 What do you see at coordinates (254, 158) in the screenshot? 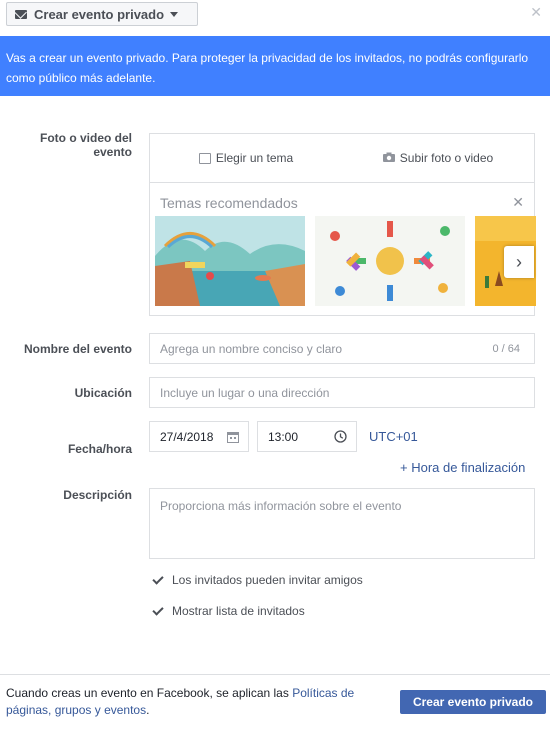
I see `choose-theme-label: Elegir un tema` at bounding box center [254, 158].